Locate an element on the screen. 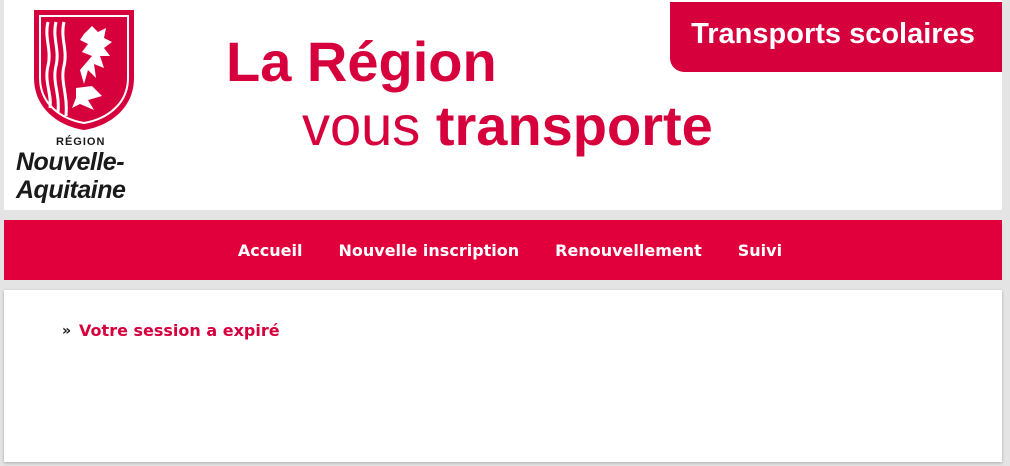  nav-item-accueil: Accueil is located at coordinates (270, 250).